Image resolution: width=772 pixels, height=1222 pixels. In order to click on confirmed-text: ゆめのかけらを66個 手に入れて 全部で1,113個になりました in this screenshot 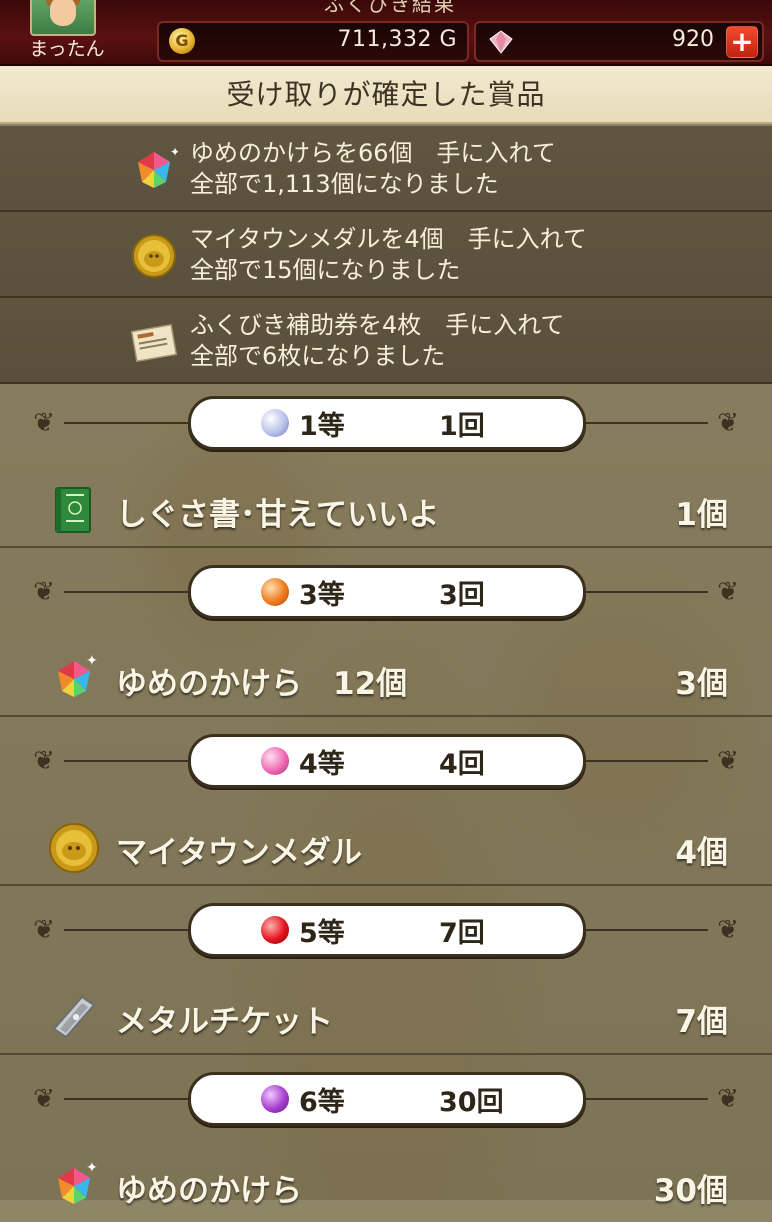, I will do `click(470, 169)`.